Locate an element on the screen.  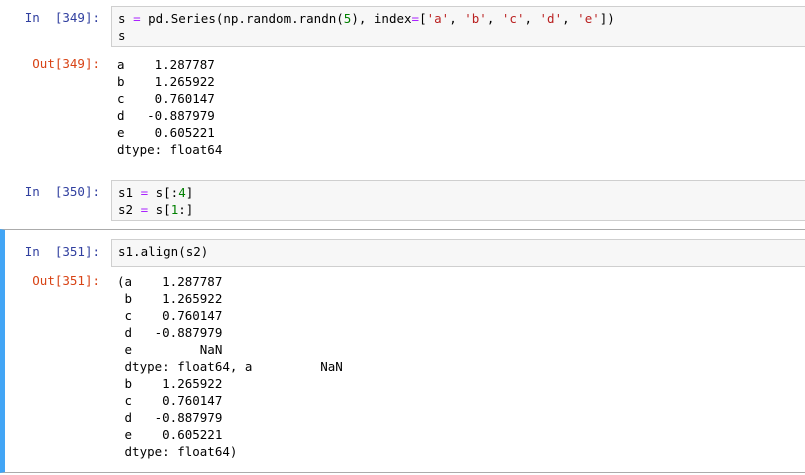
output-line: e NaN is located at coordinates (170, 349).